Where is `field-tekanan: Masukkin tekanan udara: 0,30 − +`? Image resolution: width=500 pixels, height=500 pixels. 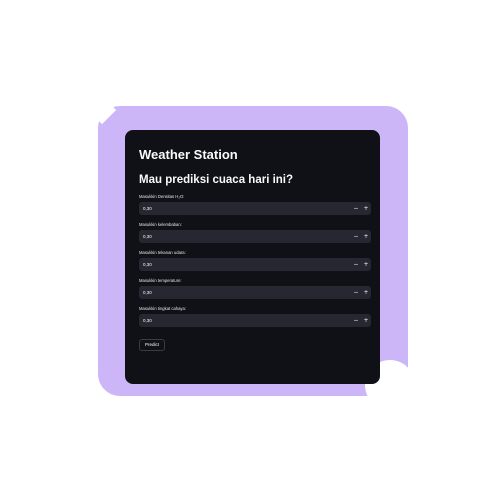 field-tekanan: Masukkin tekanan udara: 0,30 − + is located at coordinates (255, 260).